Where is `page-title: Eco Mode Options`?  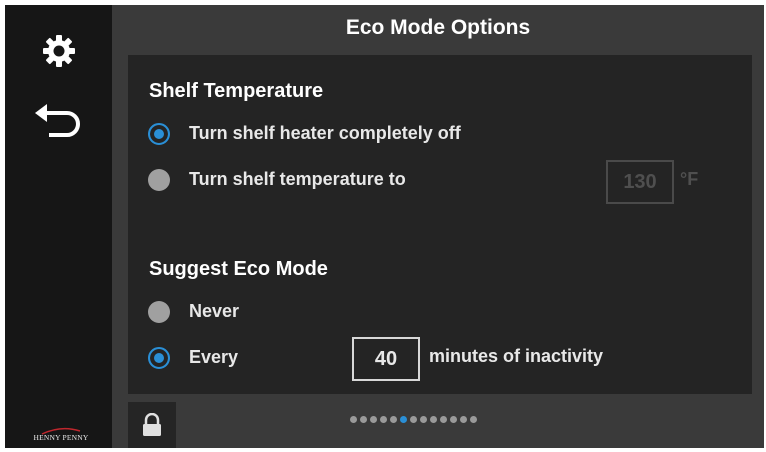
page-title: Eco Mode Options is located at coordinates (438, 27).